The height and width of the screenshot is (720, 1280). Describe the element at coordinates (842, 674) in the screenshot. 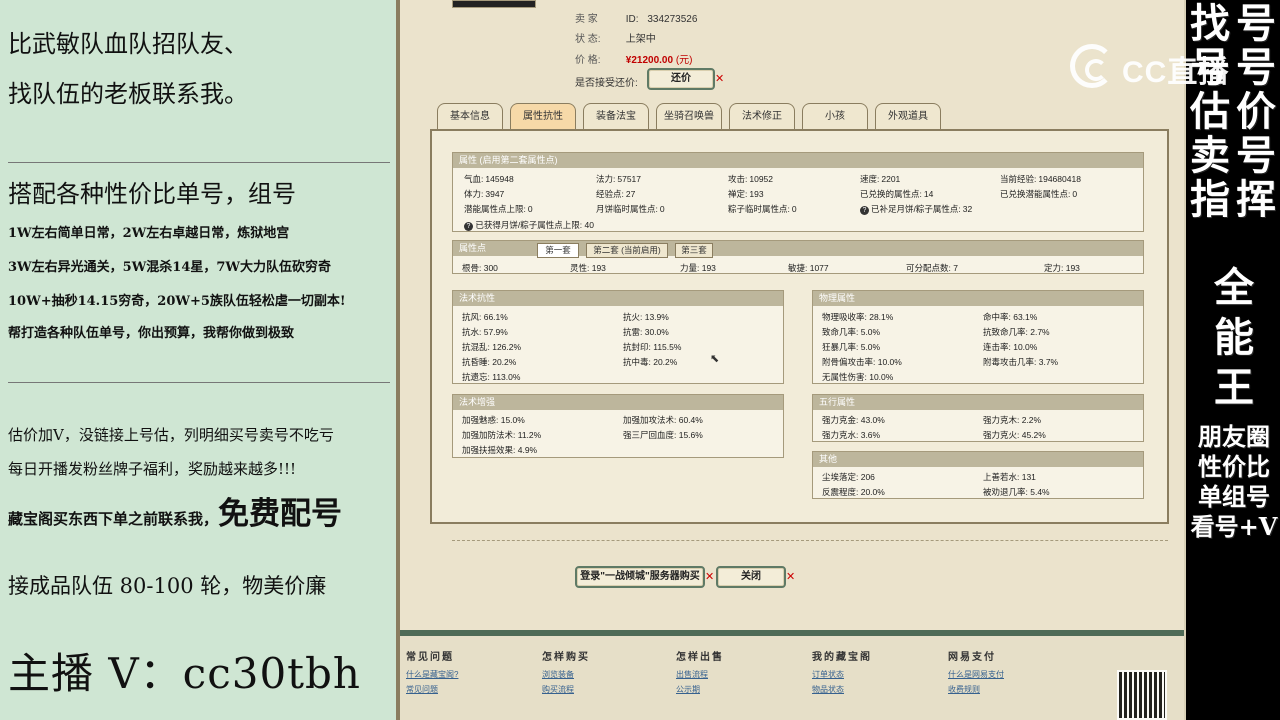

I see `footer-link: 订单状态` at that location.